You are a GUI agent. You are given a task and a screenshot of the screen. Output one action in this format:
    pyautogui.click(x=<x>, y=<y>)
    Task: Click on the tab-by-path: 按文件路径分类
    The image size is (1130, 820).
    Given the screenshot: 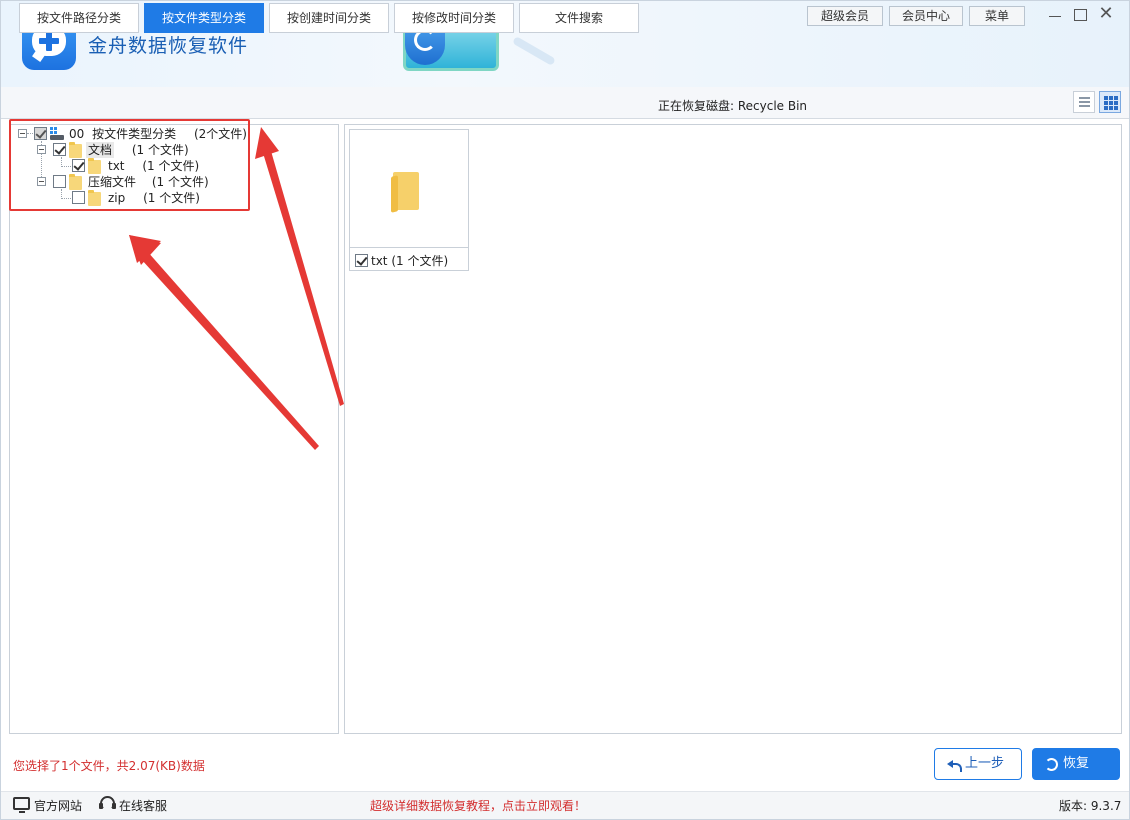 What is the action you would take?
    pyautogui.click(x=79, y=18)
    